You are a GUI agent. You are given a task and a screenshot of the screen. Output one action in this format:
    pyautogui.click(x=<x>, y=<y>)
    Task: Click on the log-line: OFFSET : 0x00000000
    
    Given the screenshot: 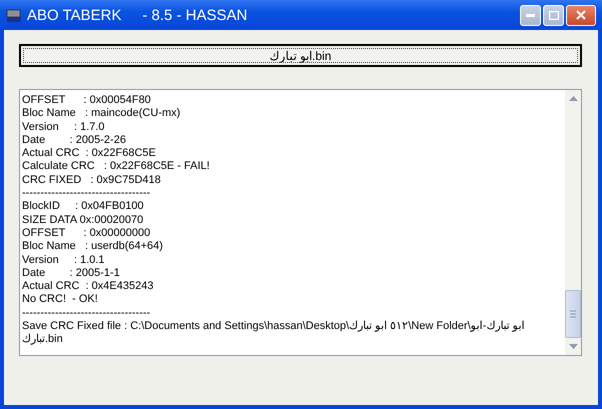 What is the action you would take?
    pyautogui.click(x=87, y=233)
    